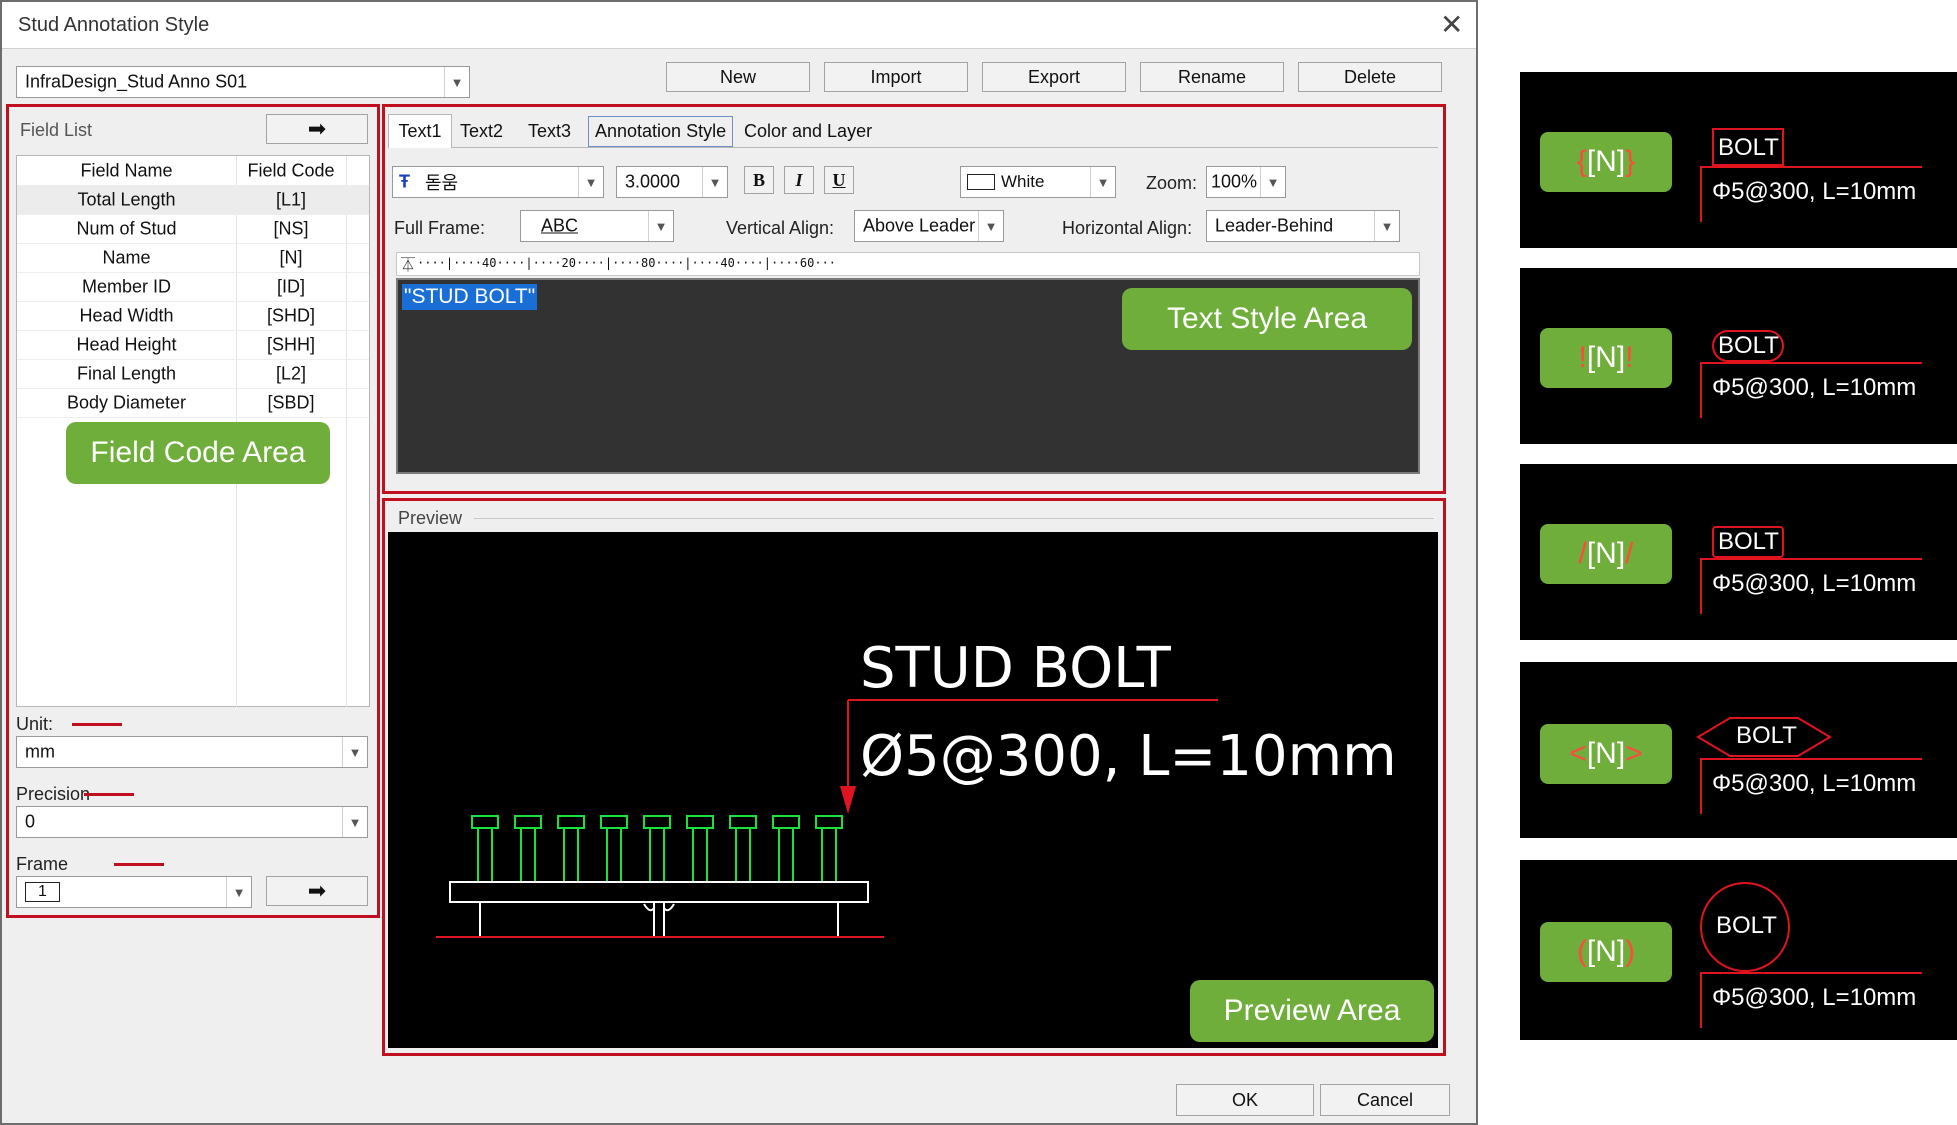 The height and width of the screenshot is (1125, 1957). I want to click on table-row: Head Height [SHH], so click(193, 345).